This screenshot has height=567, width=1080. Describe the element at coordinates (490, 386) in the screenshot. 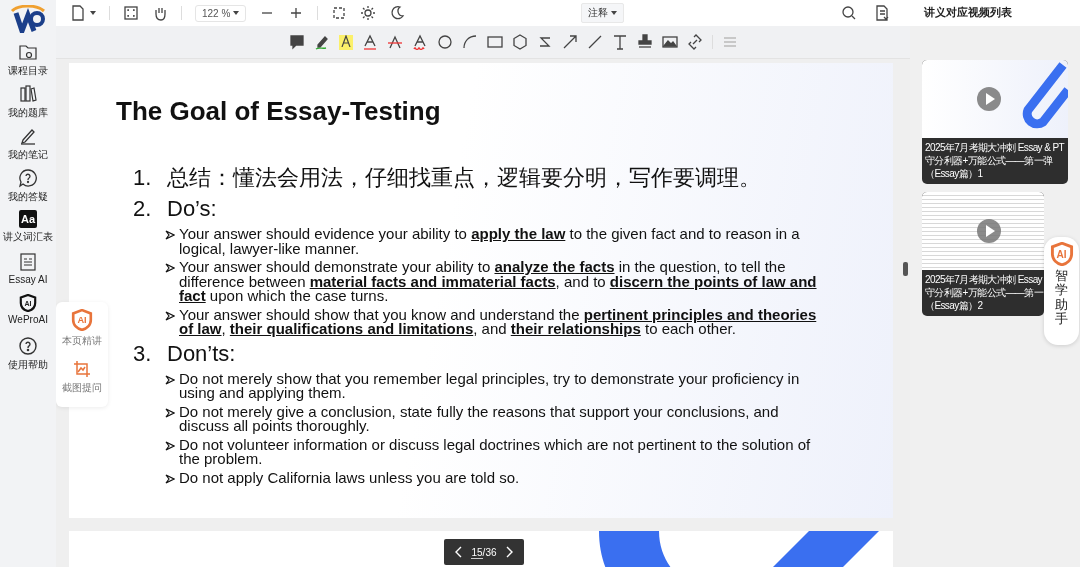

I see `bullet-text: Do not merely show that you remember legal principles, try to demonstrate your proficiency in using and applying them.` at that location.